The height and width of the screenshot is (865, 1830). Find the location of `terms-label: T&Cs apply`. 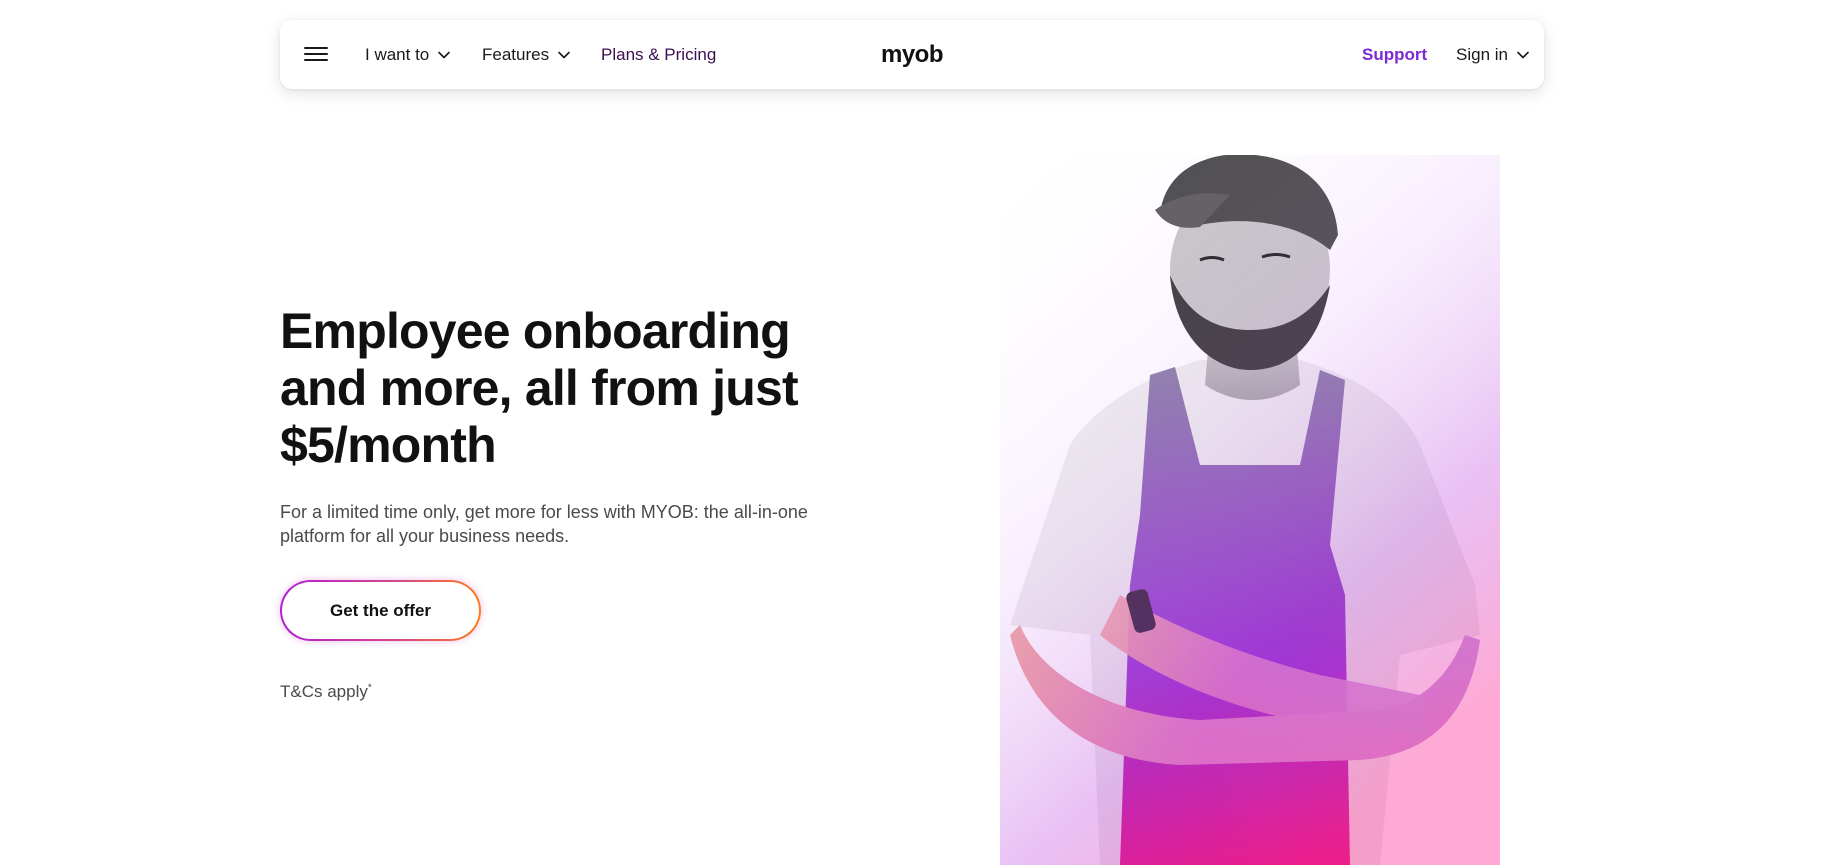

terms-label: T&Cs apply is located at coordinates (324, 691).